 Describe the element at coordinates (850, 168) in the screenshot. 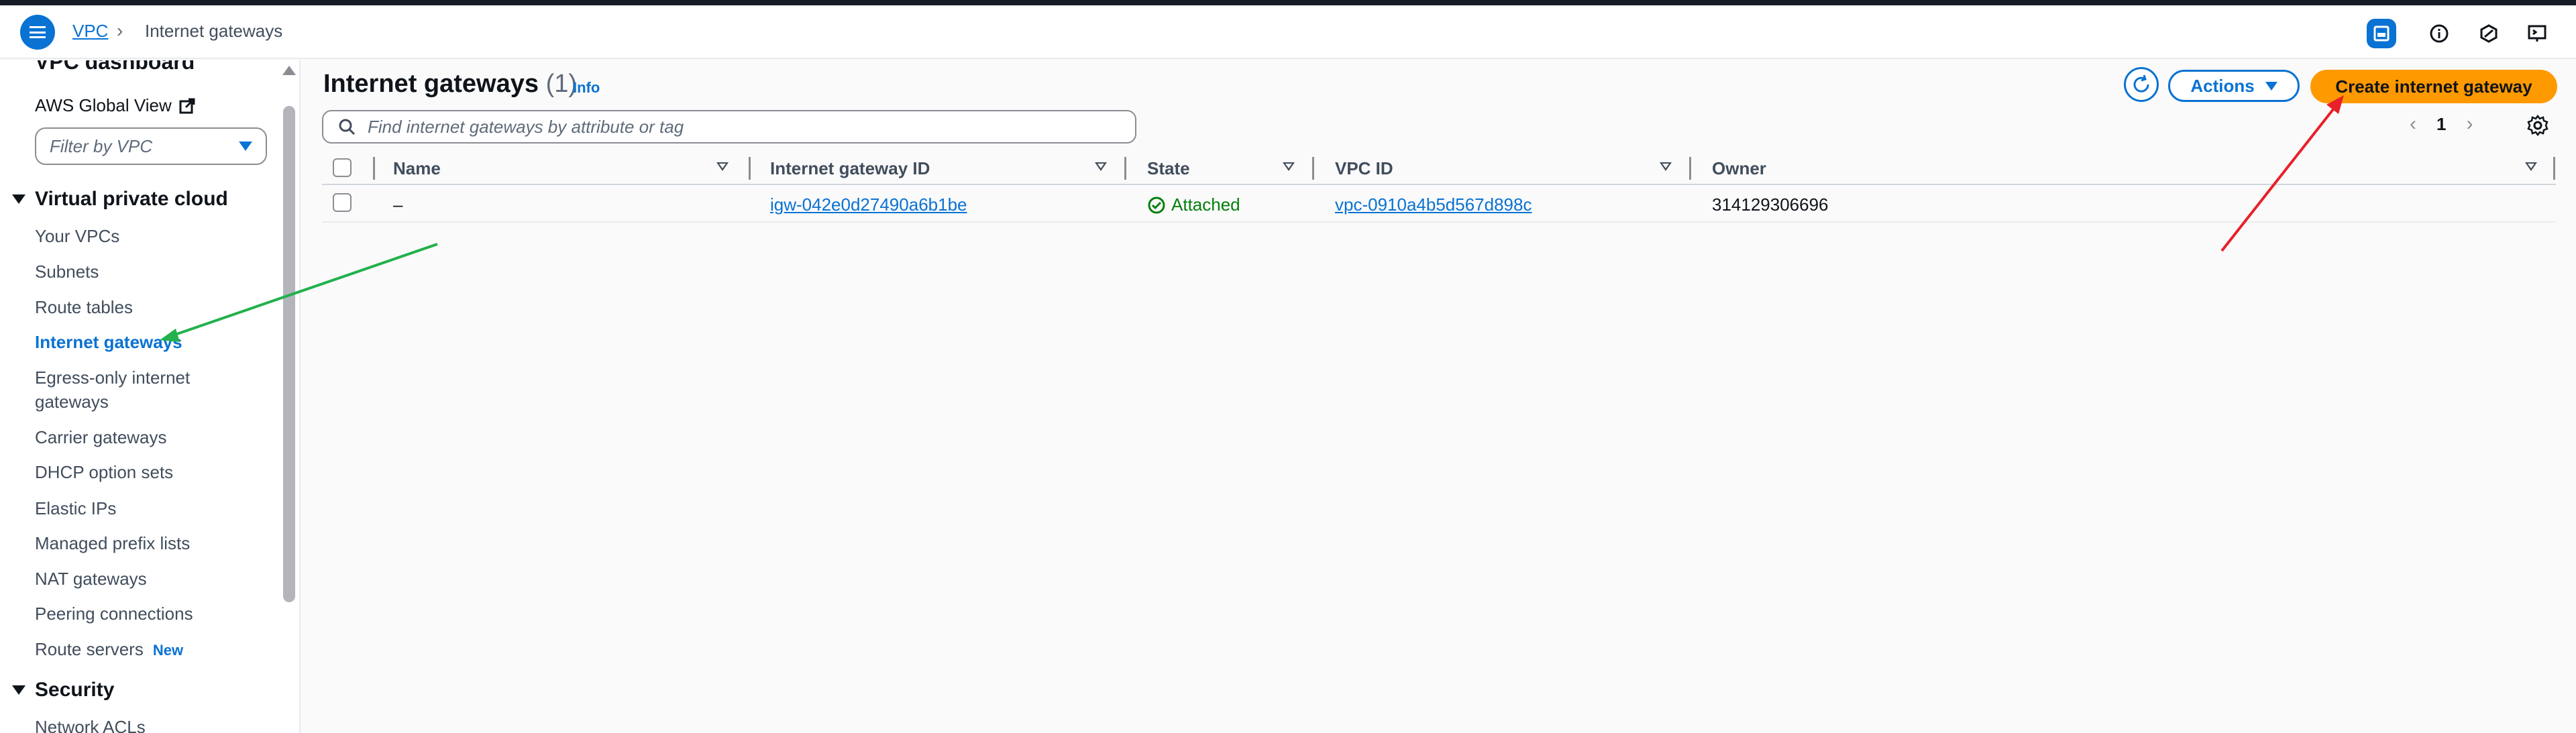

I see `column-header-igw-id: Internet gateway ID` at that location.